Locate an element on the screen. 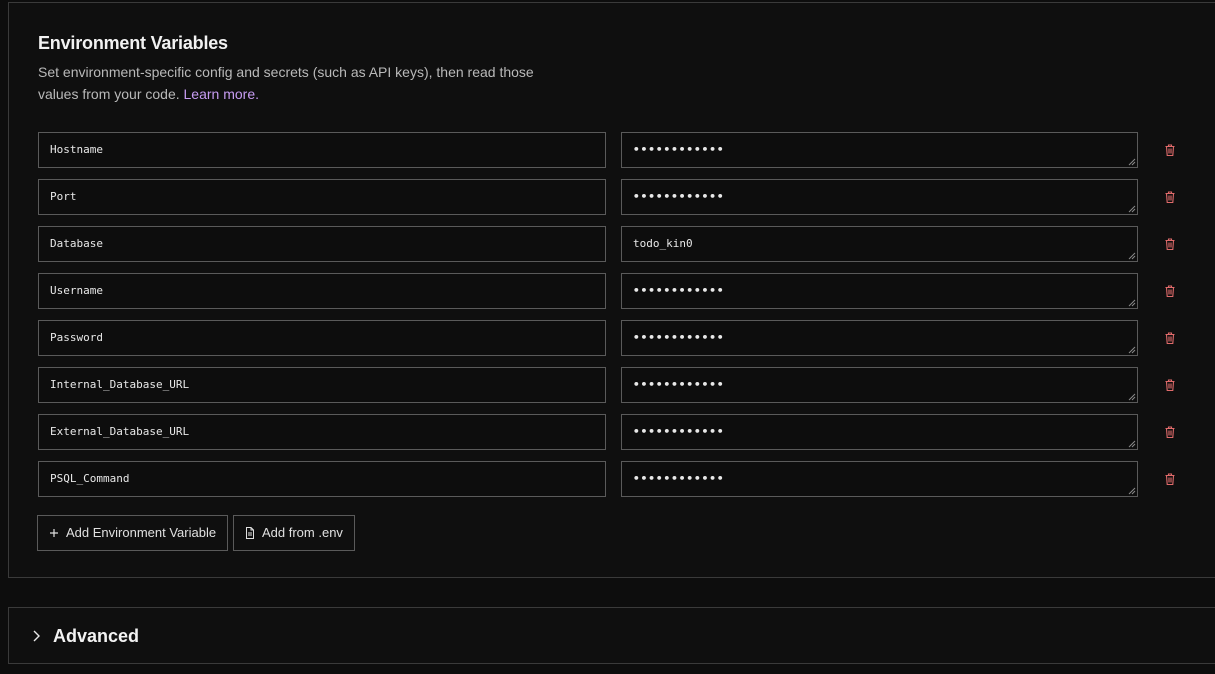 This screenshot has height=674, width=1215. env-key-input: Port is located at coordinates (322, 197).